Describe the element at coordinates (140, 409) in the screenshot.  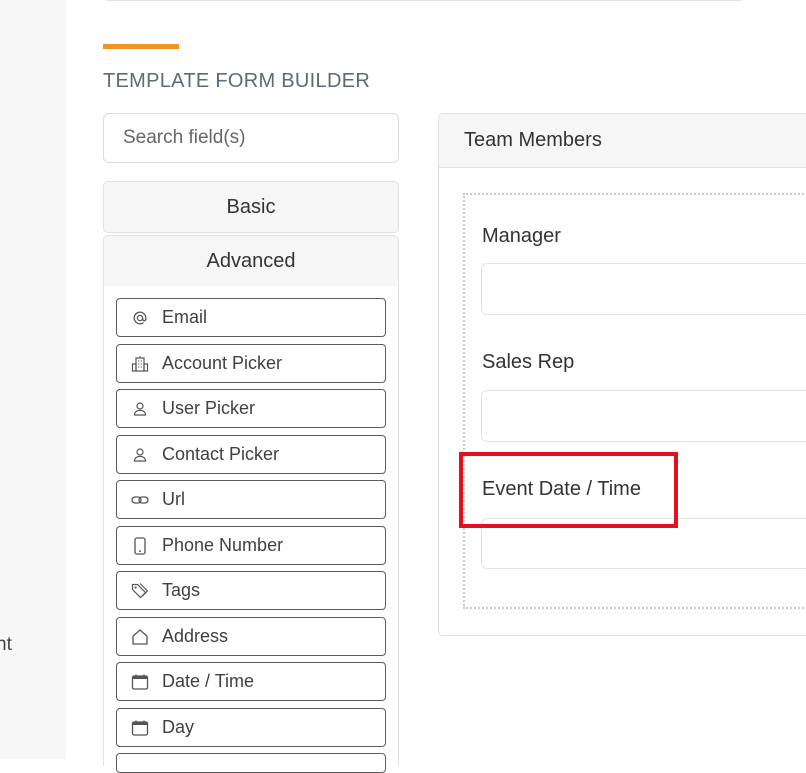
I see `user-icon` at that location.